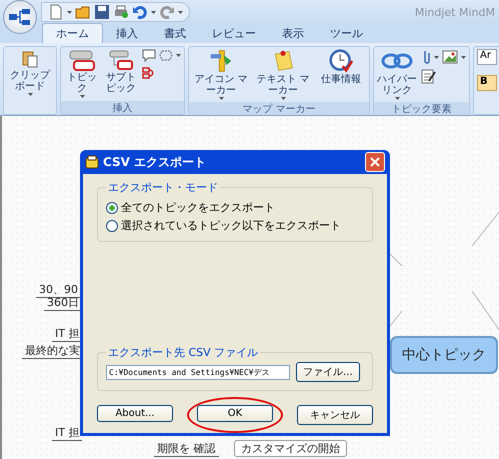 Image resolution: width=499 pixels, height=459 pixels. I want to click on radio-option: 全てのトピックをエクスポート, so click(235, 207).